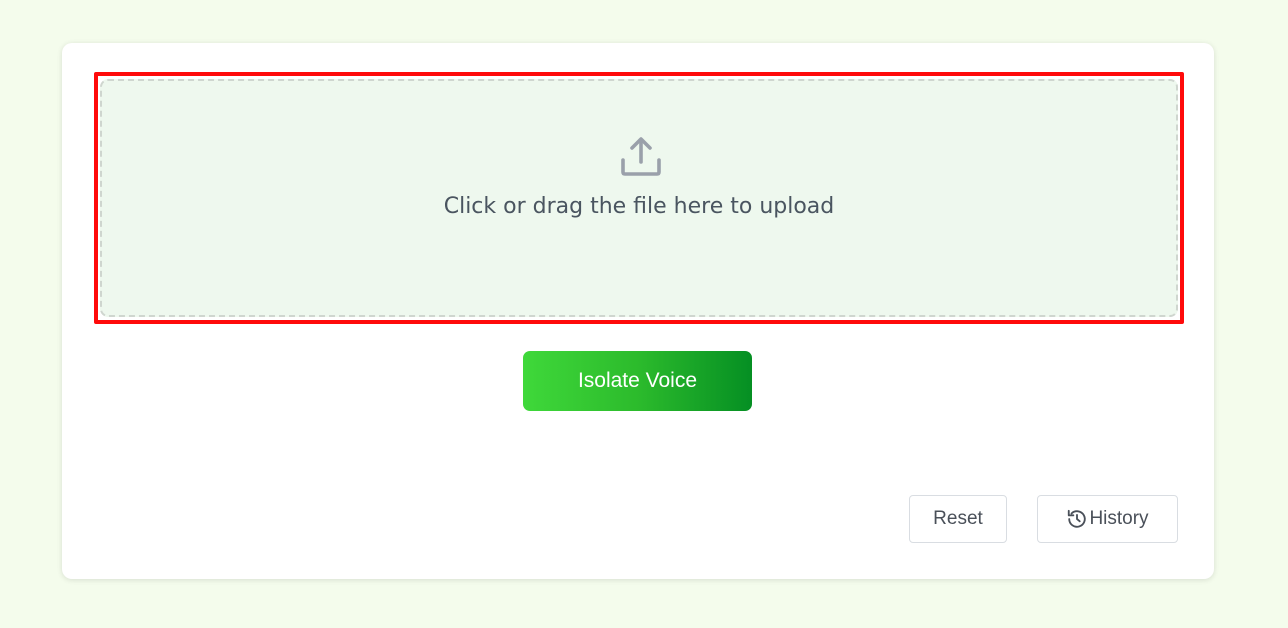  I want to click on upload-instruction-text: Click or drag the file here to upload, so click(639, 206).